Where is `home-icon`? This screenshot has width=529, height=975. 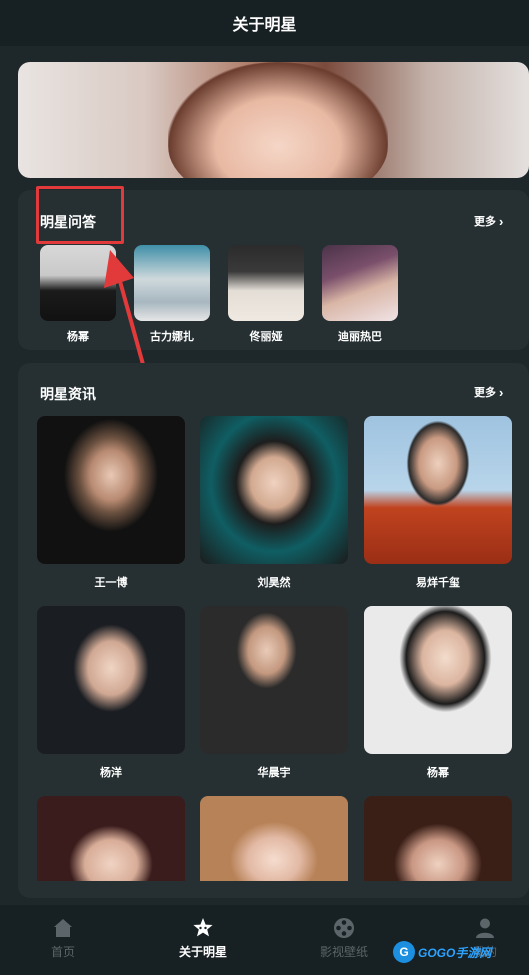
home-icon is located at coordinates (63, 928).